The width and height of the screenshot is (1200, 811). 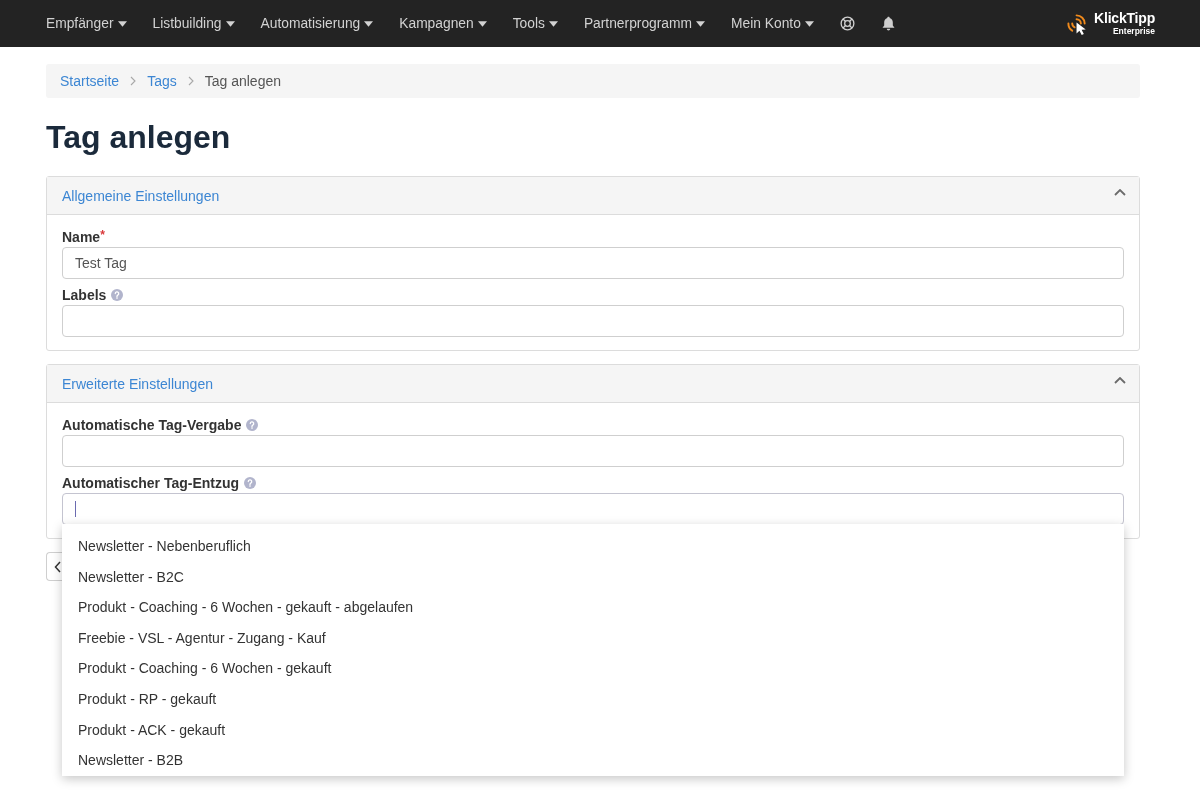 I want to click on nav-menu-item: Partnerprogramm, so click(x=644, y=23).